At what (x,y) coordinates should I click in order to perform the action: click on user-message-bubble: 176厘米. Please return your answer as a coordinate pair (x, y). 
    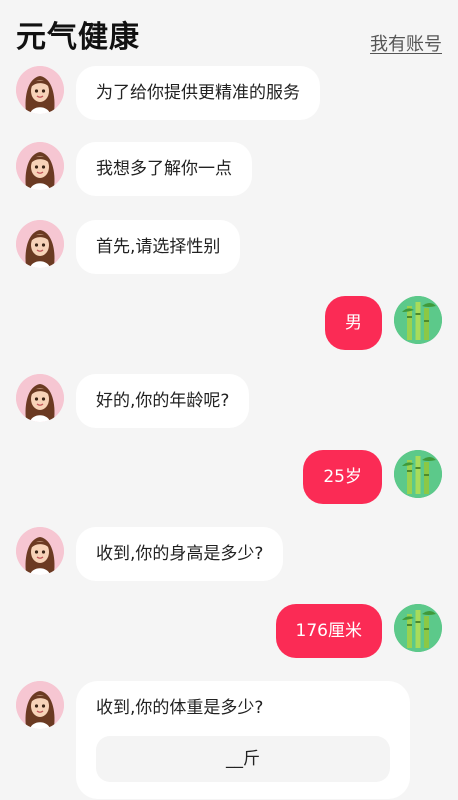
    Looking at the image, I should click on (328, 631).